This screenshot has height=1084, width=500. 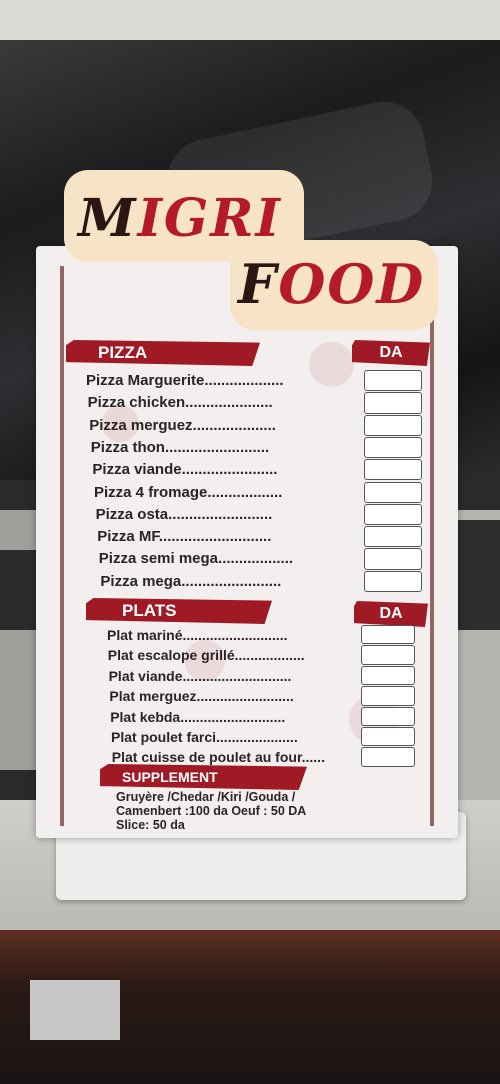 I want to click on supplement-line-3: Slice: 50 da, so click(x=150, y=825).